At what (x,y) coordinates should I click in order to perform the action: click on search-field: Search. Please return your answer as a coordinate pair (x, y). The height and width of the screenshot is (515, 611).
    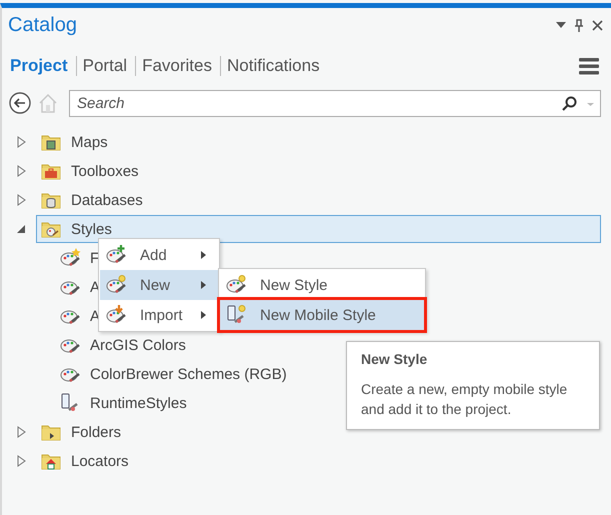
    Looking at the image, I should click on (335, 103).